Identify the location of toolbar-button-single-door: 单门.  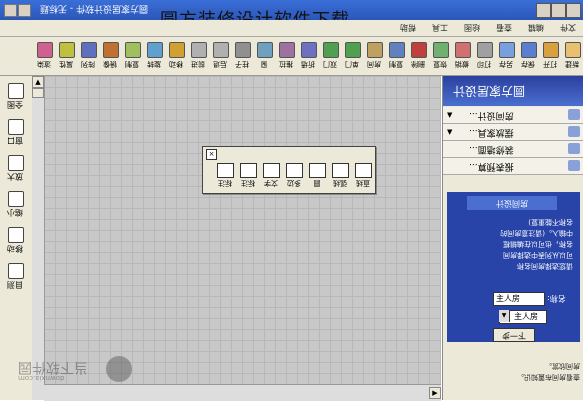
(352, 56).